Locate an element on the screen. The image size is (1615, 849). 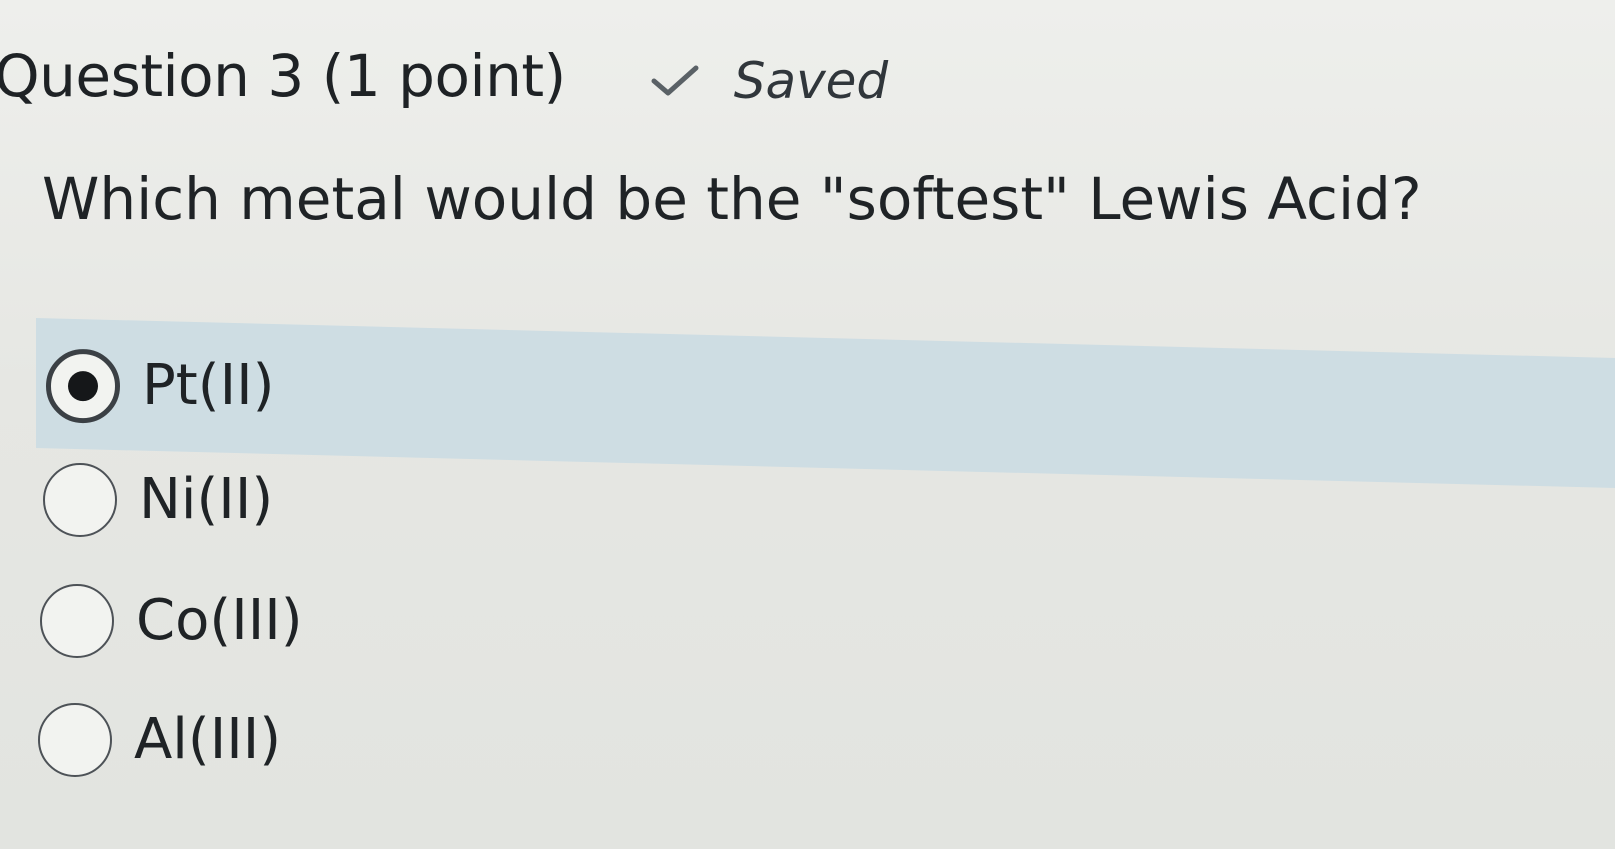
option-co-iii: Co(III) is located at coordinates (171, 621).